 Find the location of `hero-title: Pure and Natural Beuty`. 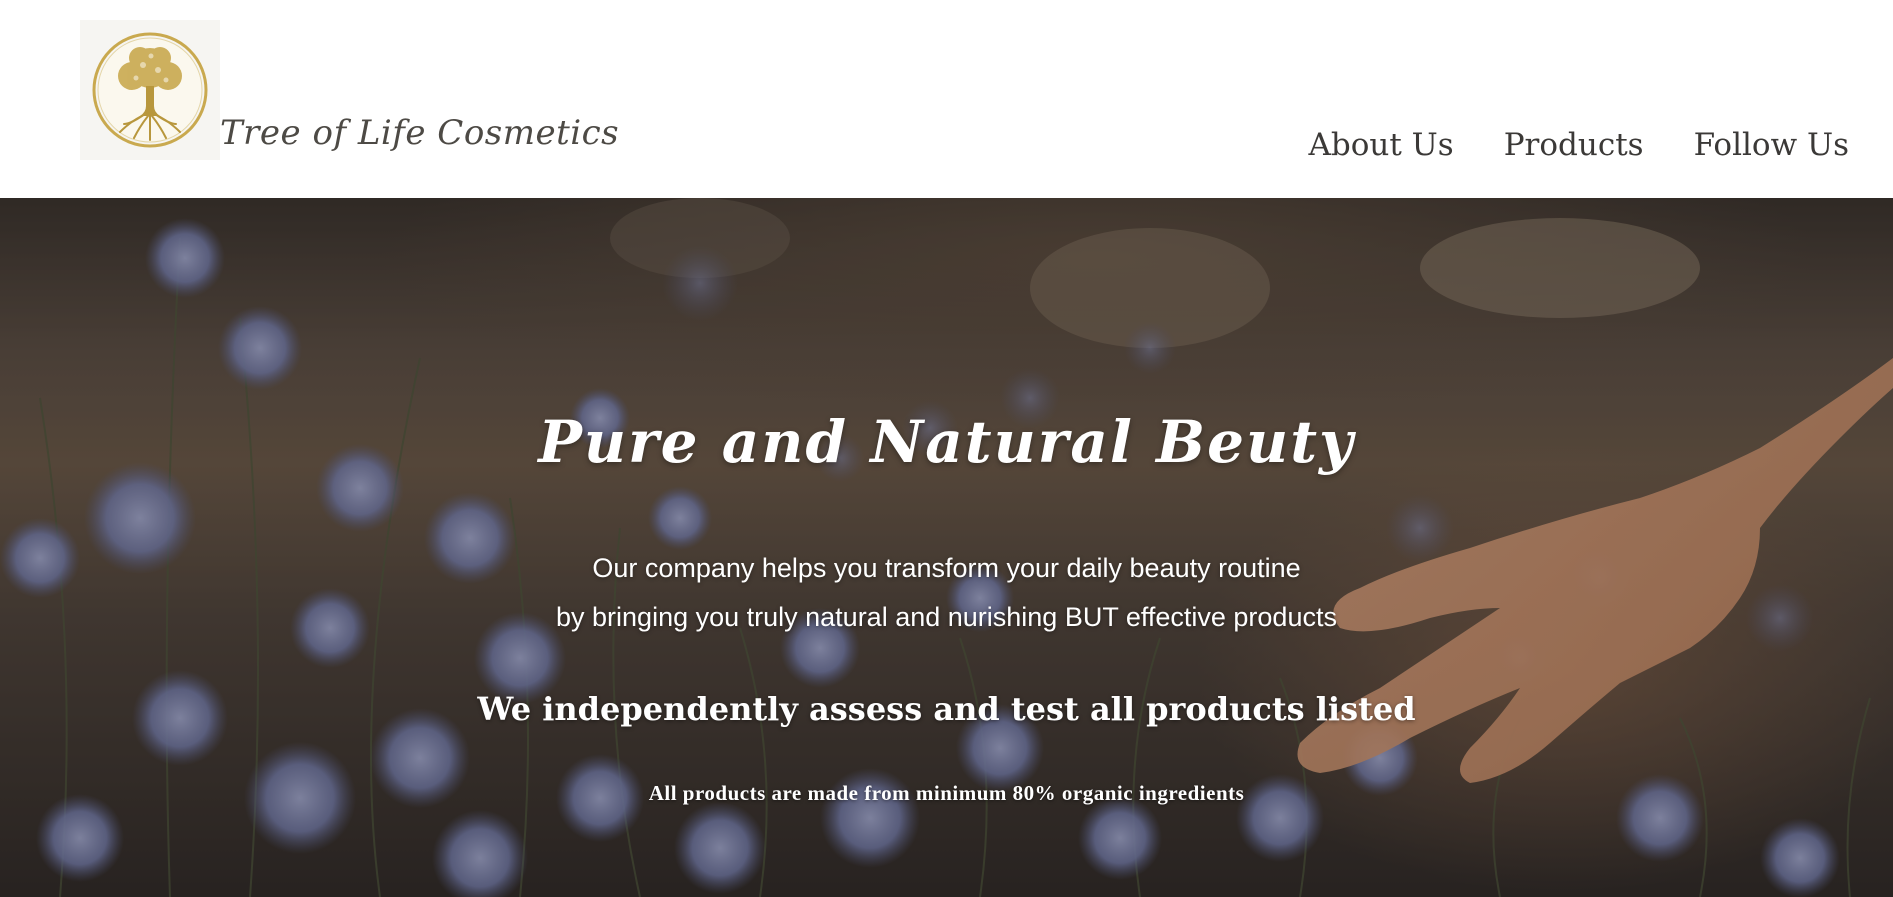

hero-title: Pure and Natural Beuty is located at coordinates (946, 442).